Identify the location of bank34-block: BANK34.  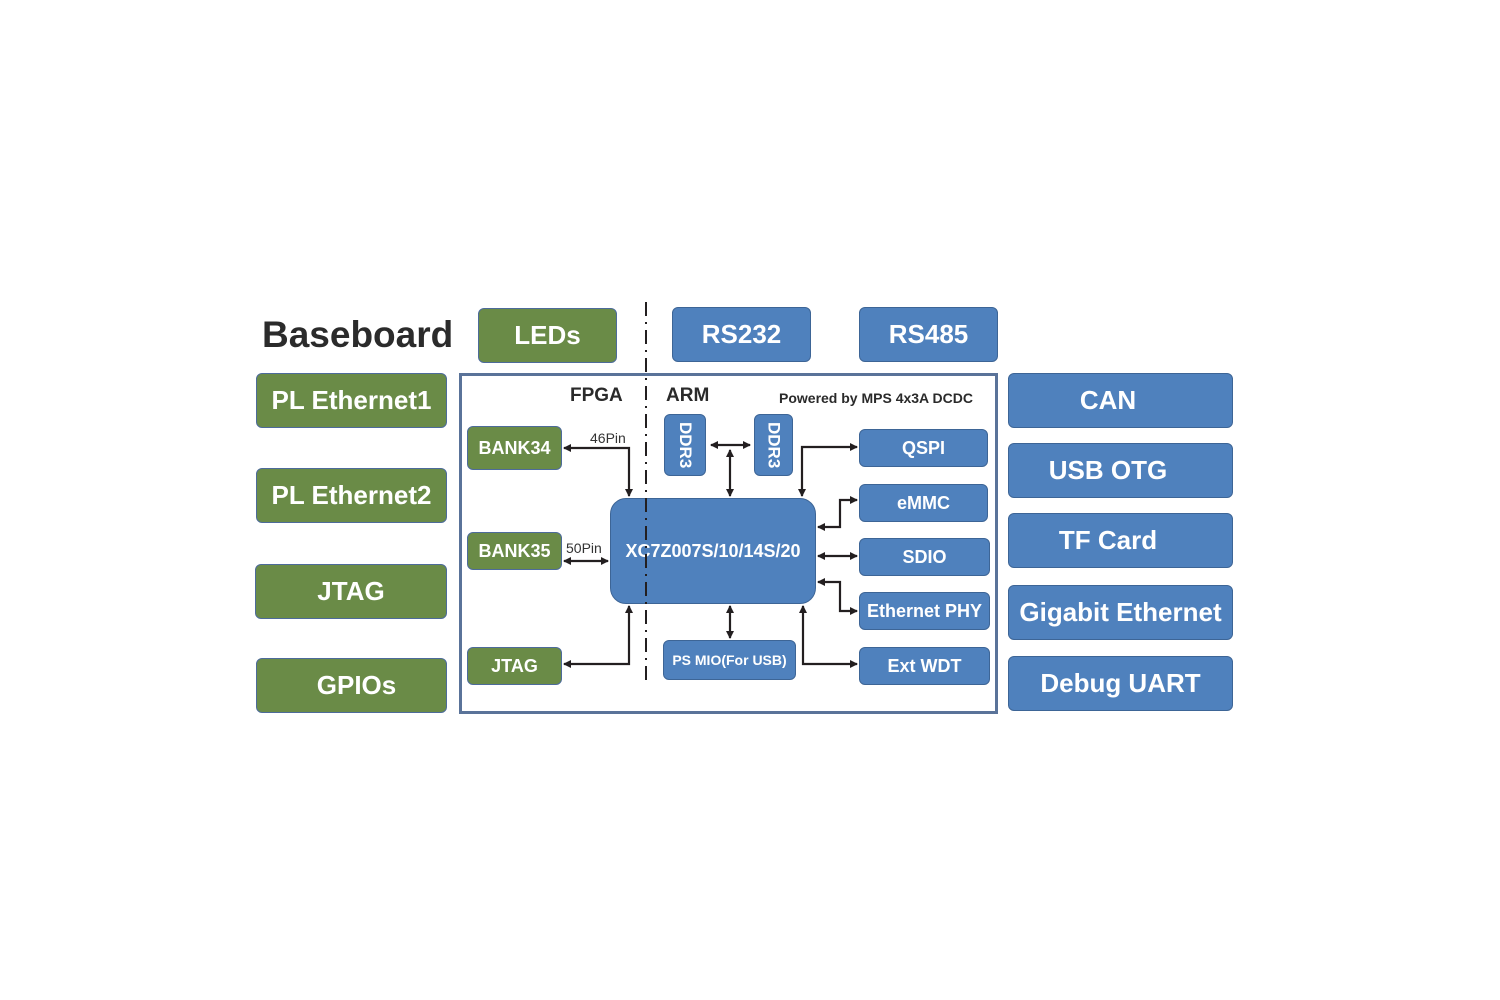
(514, 448).